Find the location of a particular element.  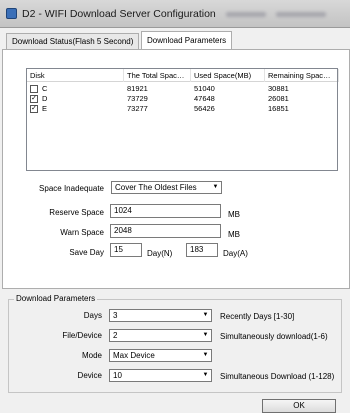

used-space: 47648 is located at coordinates (204, 98).